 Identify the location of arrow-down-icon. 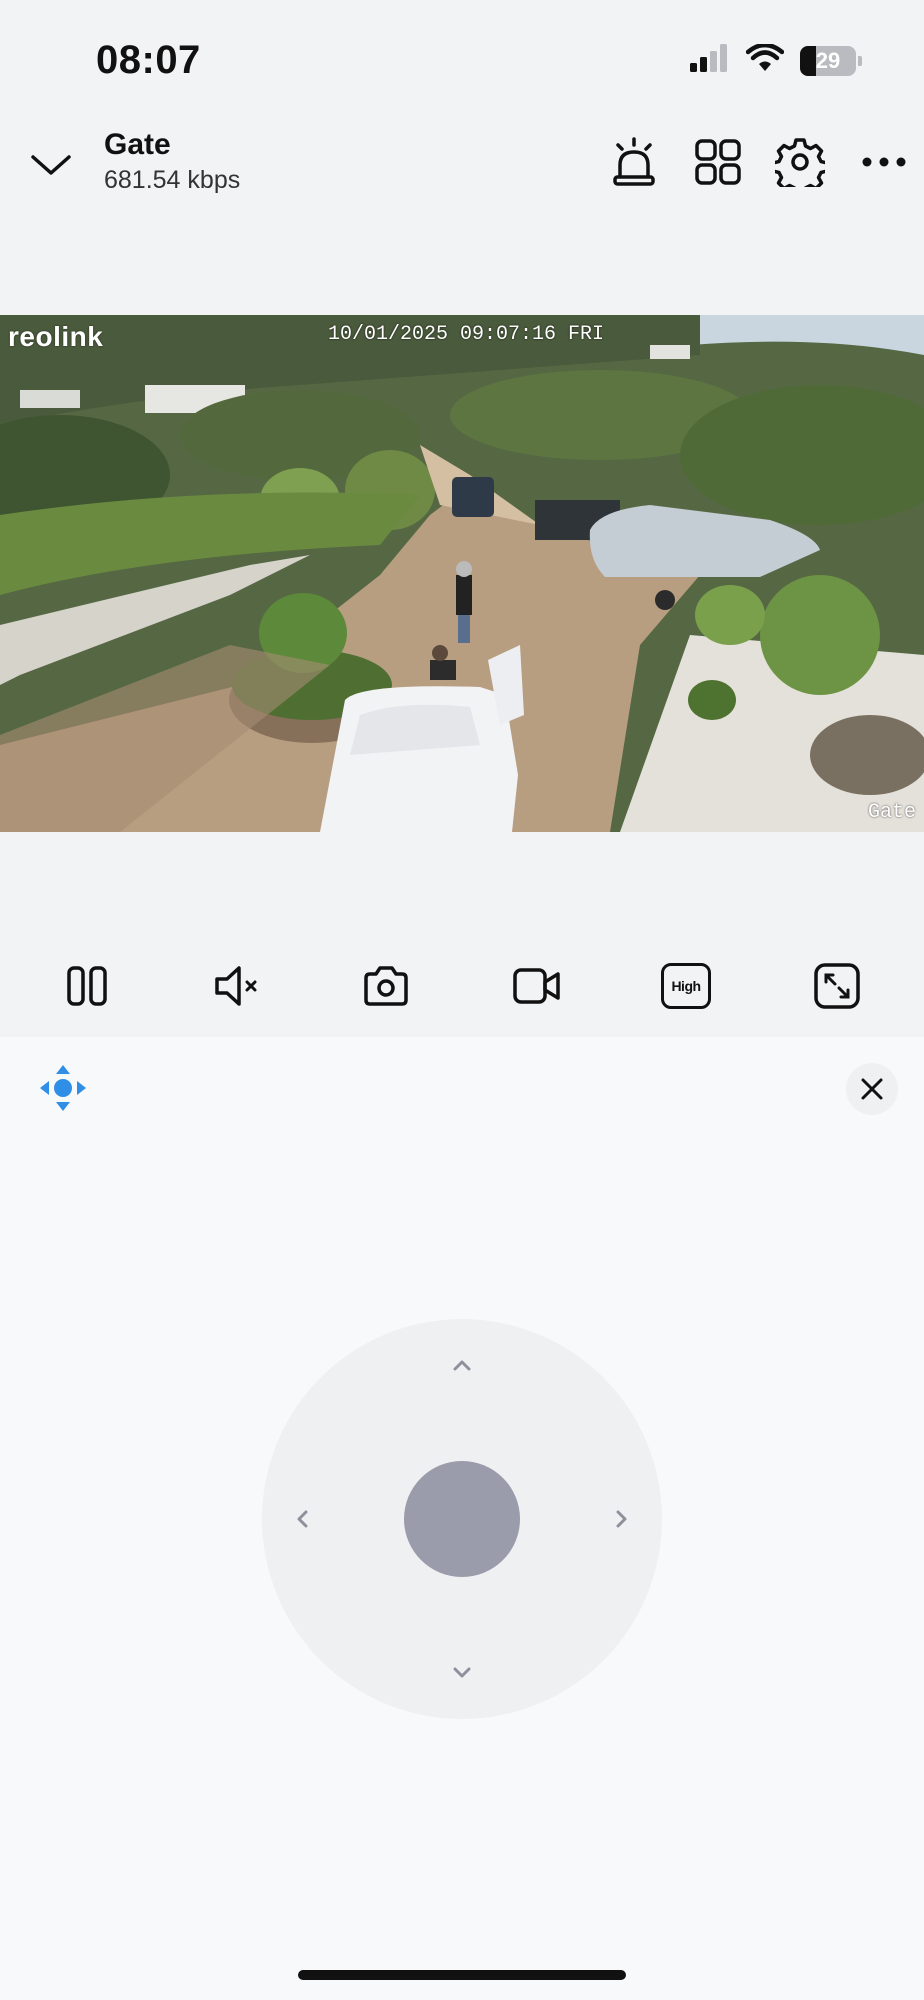
(462, 1672).